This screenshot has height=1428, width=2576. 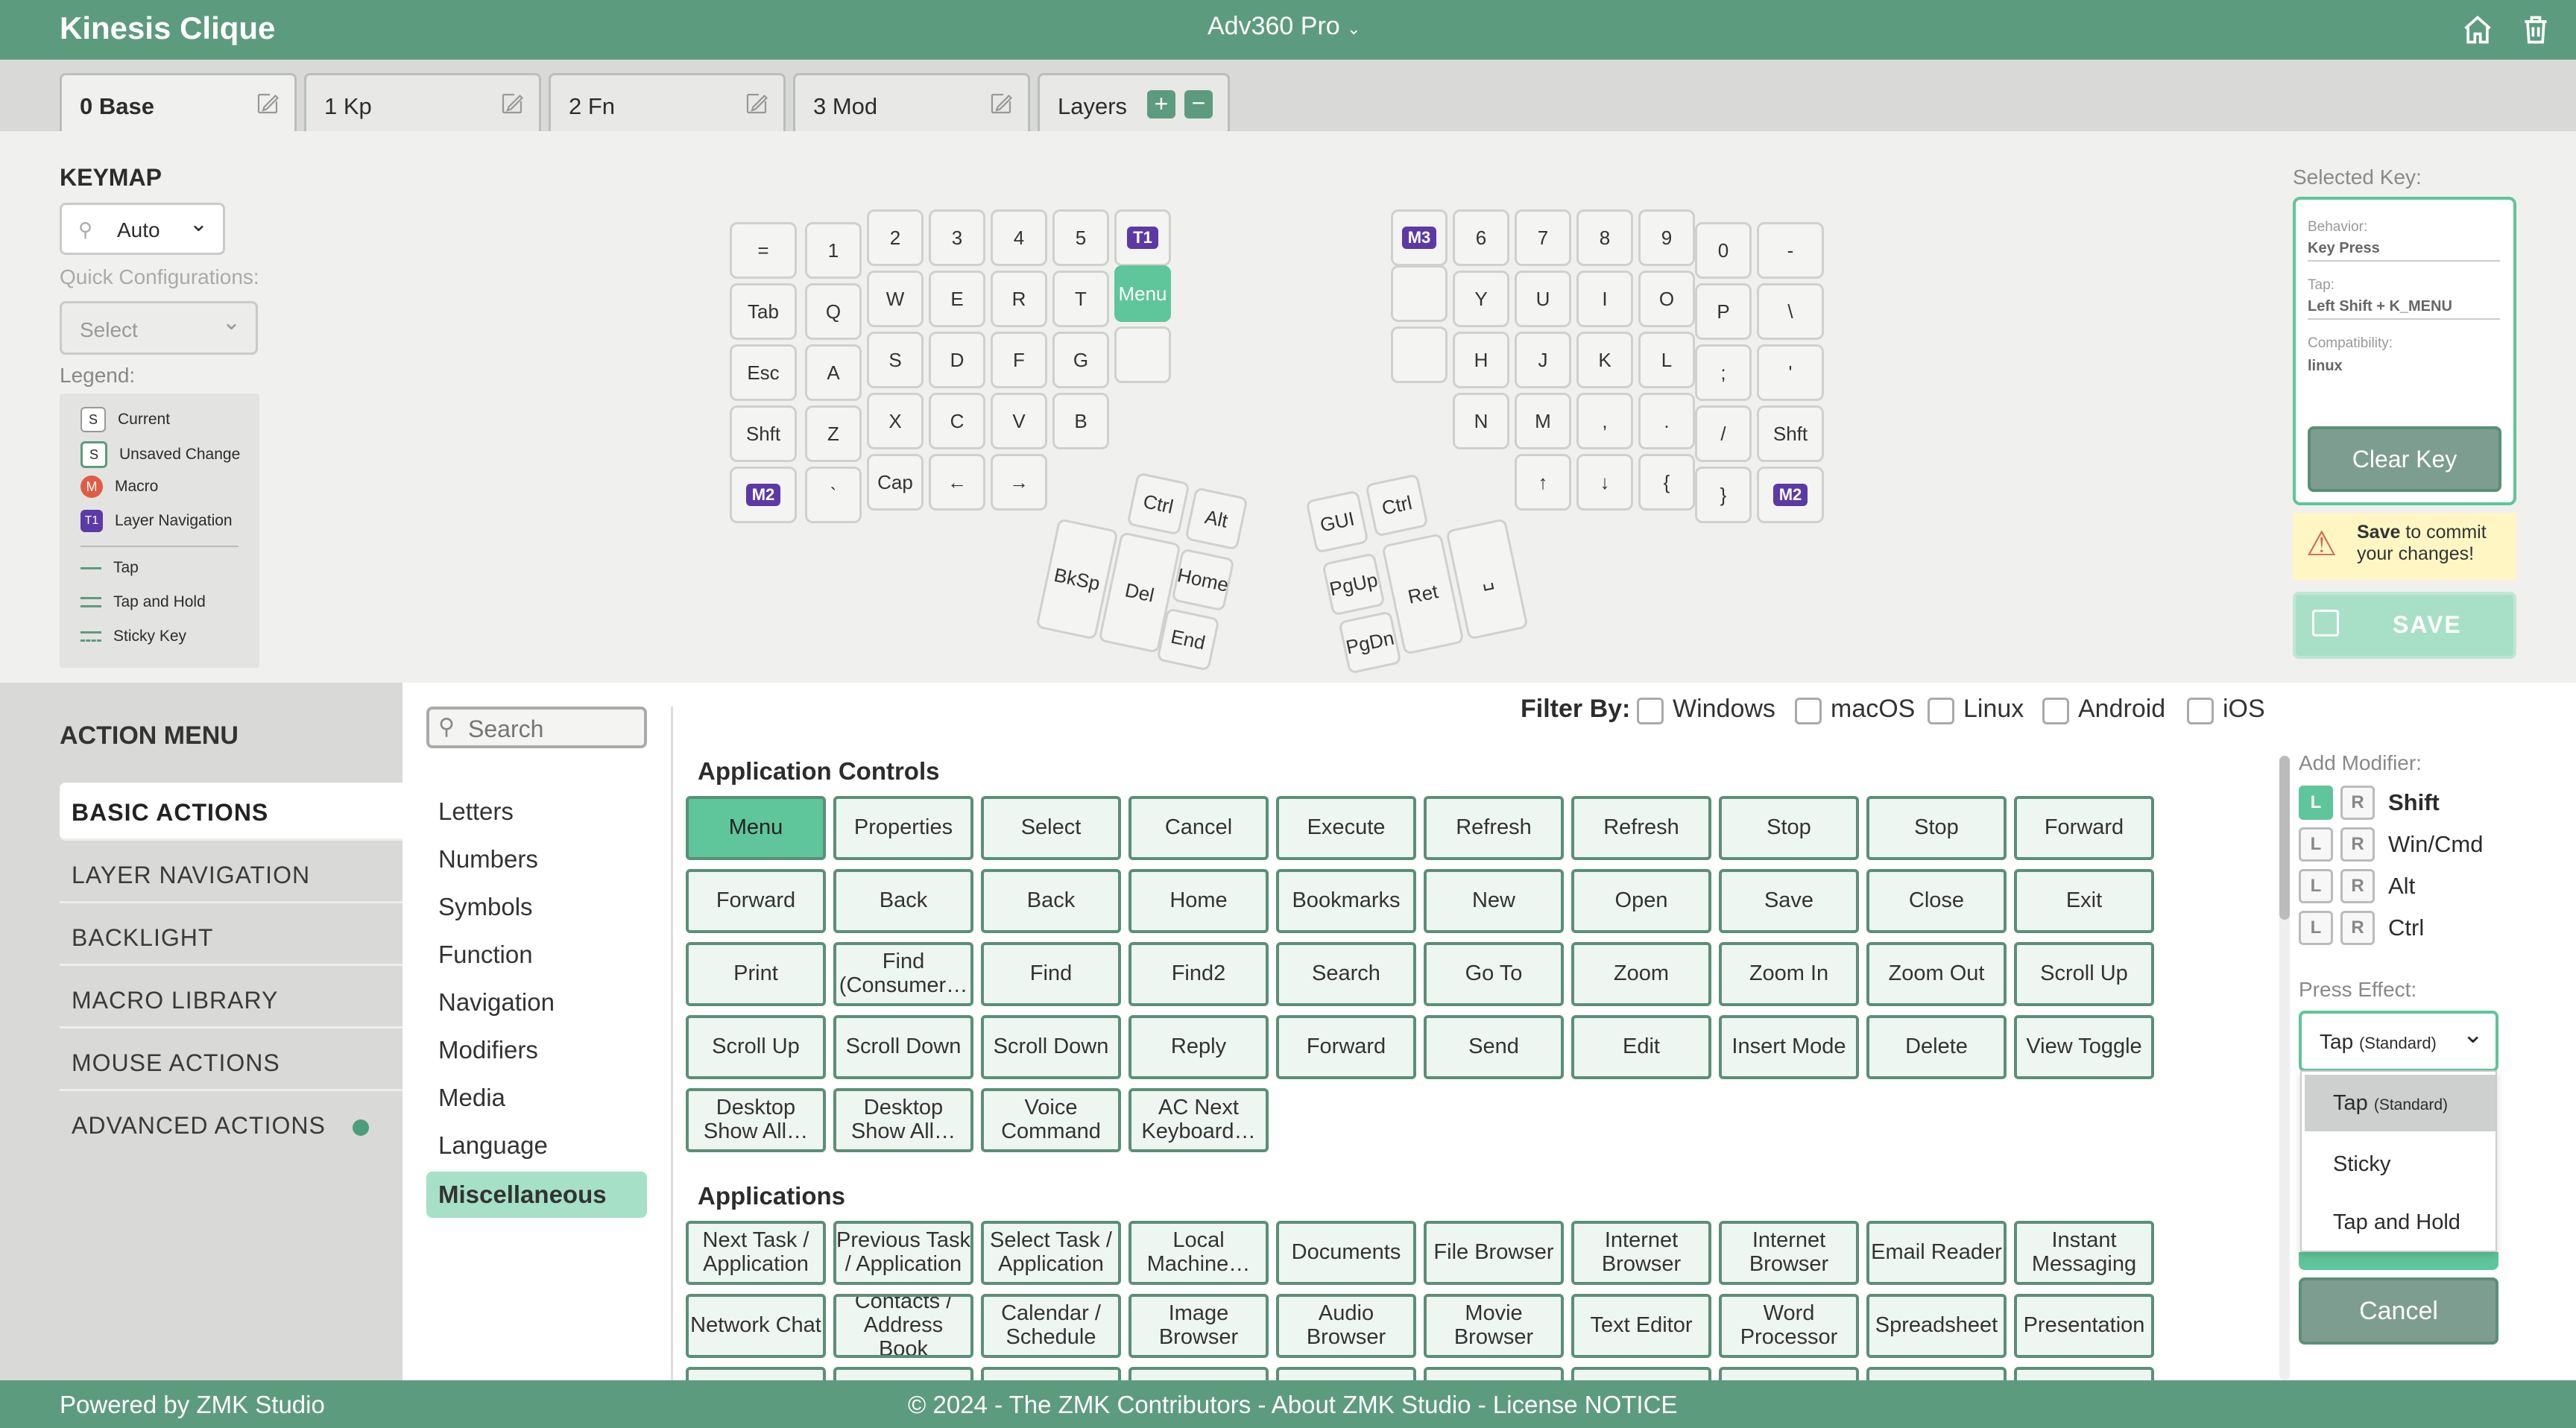 I want to click on key-right-29: {, so click(x=1666, y=482).